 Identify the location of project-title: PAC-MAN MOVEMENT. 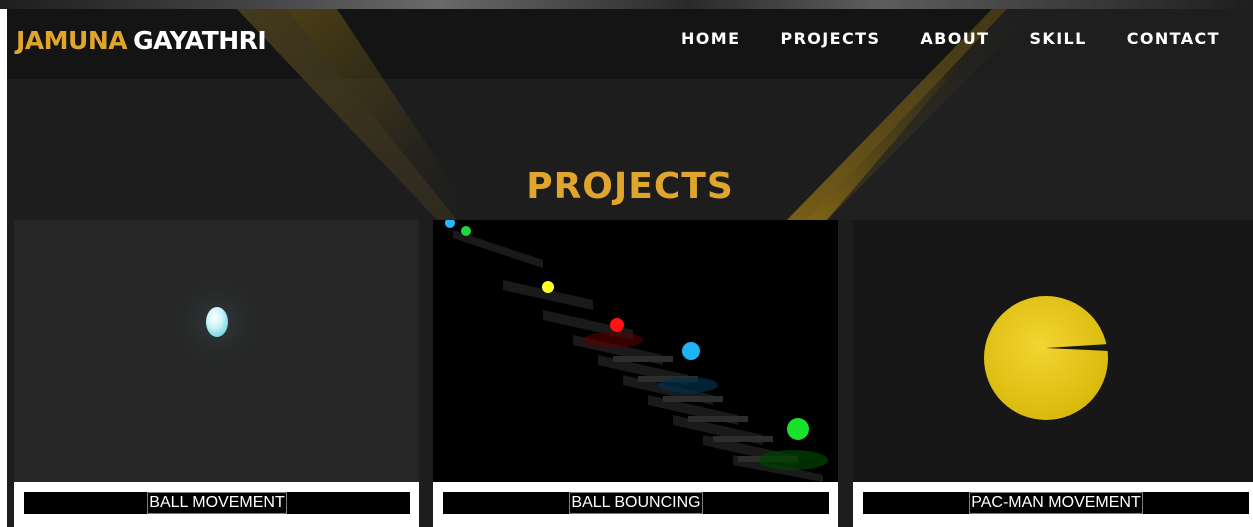
(1056, 503).